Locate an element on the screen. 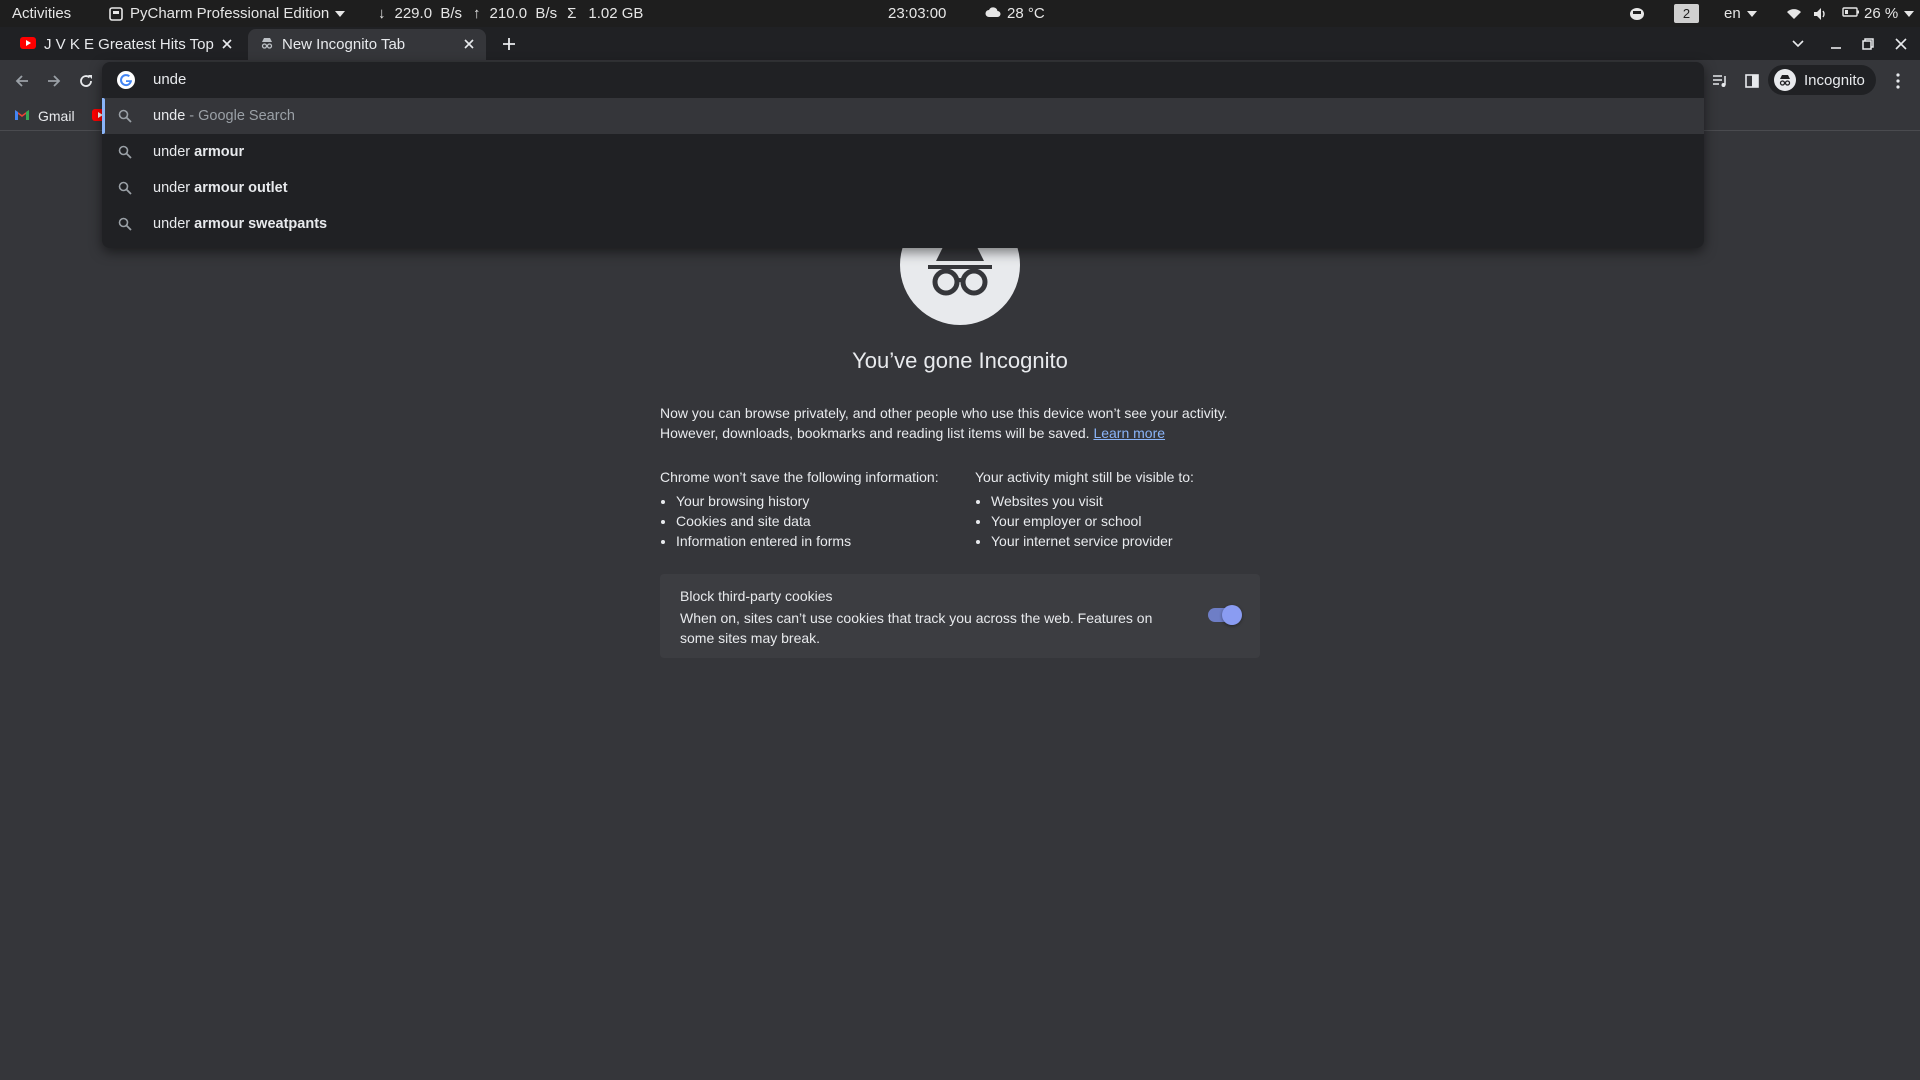  net-total: 1.02 GB is located at coordinates (616, 13).